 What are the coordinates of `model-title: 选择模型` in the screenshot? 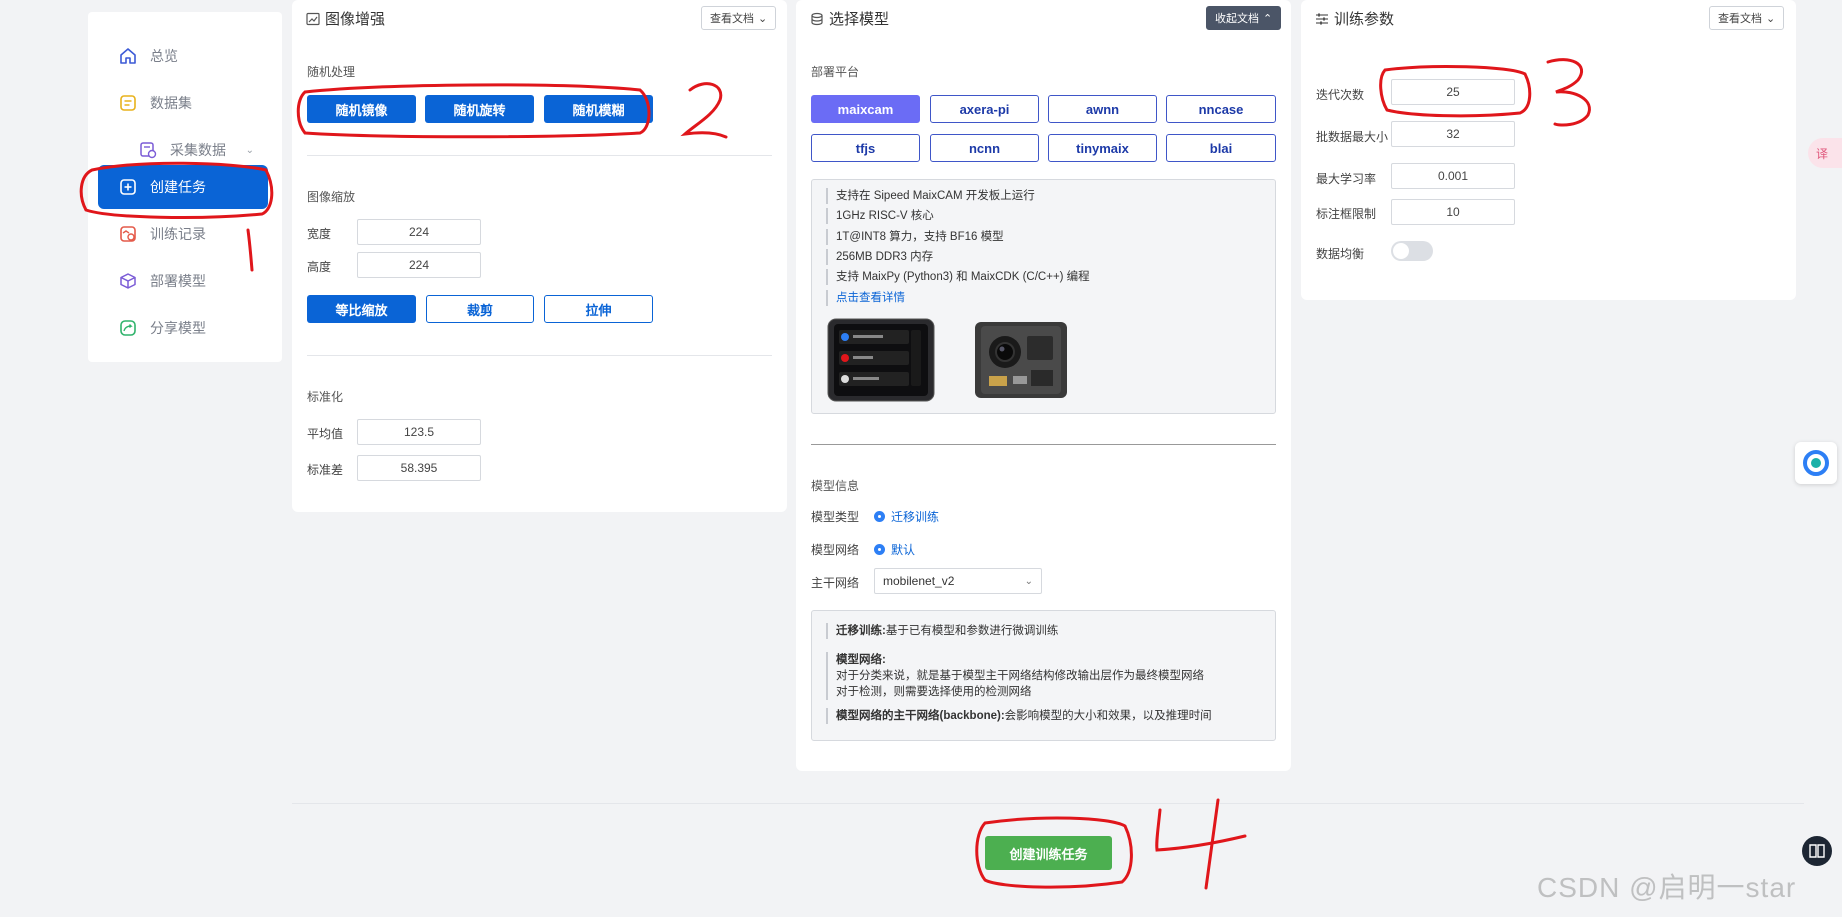 It's located at (859, 19).